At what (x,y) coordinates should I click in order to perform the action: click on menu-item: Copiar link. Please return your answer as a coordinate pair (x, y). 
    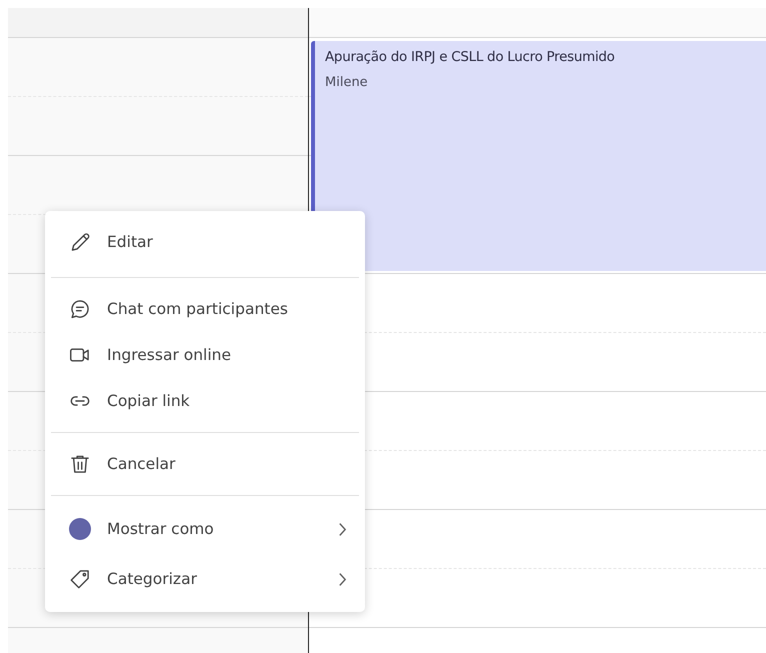
    Looking at the image, I should click on (205, 401).